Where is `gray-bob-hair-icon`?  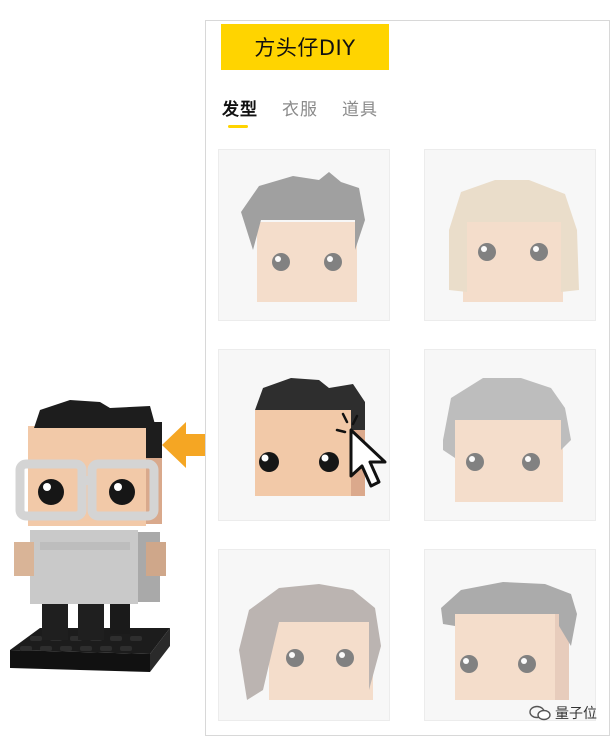 gray-bob-hair-icon is located at coordinates (507, 440).